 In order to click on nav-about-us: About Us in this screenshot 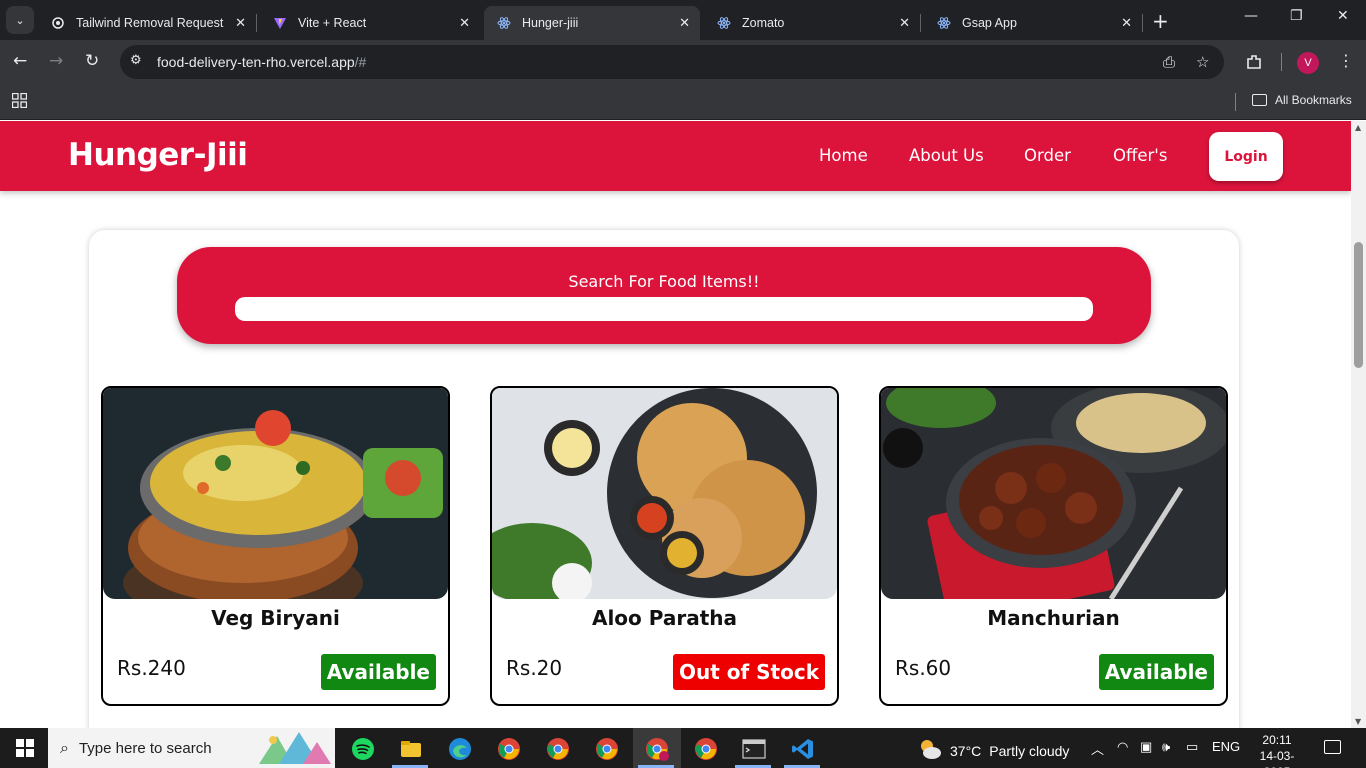, I will do `click(946, 155)`.